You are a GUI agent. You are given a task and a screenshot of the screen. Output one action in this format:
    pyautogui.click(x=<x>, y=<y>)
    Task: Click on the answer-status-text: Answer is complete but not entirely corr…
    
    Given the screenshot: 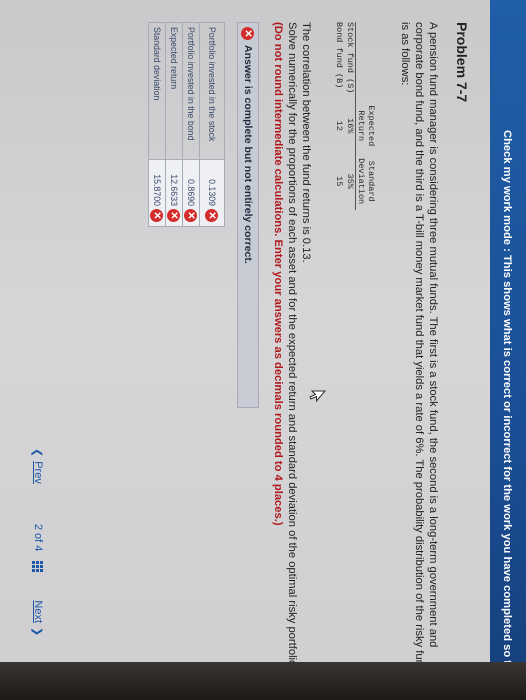 What is the action you would take?
    pyautogui.click(x=248, y=154)
    